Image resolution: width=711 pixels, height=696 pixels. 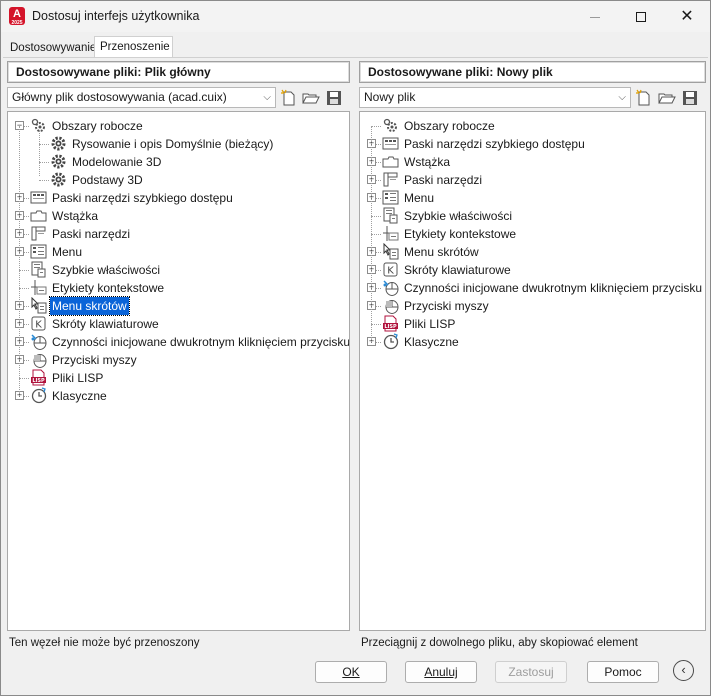 What do you see at coordinates (355, 16) in the screenshot?
I see `title-bar: A 2025 Dostosuj interfejs użytkownika ✕` at bounding box center [355, 16].